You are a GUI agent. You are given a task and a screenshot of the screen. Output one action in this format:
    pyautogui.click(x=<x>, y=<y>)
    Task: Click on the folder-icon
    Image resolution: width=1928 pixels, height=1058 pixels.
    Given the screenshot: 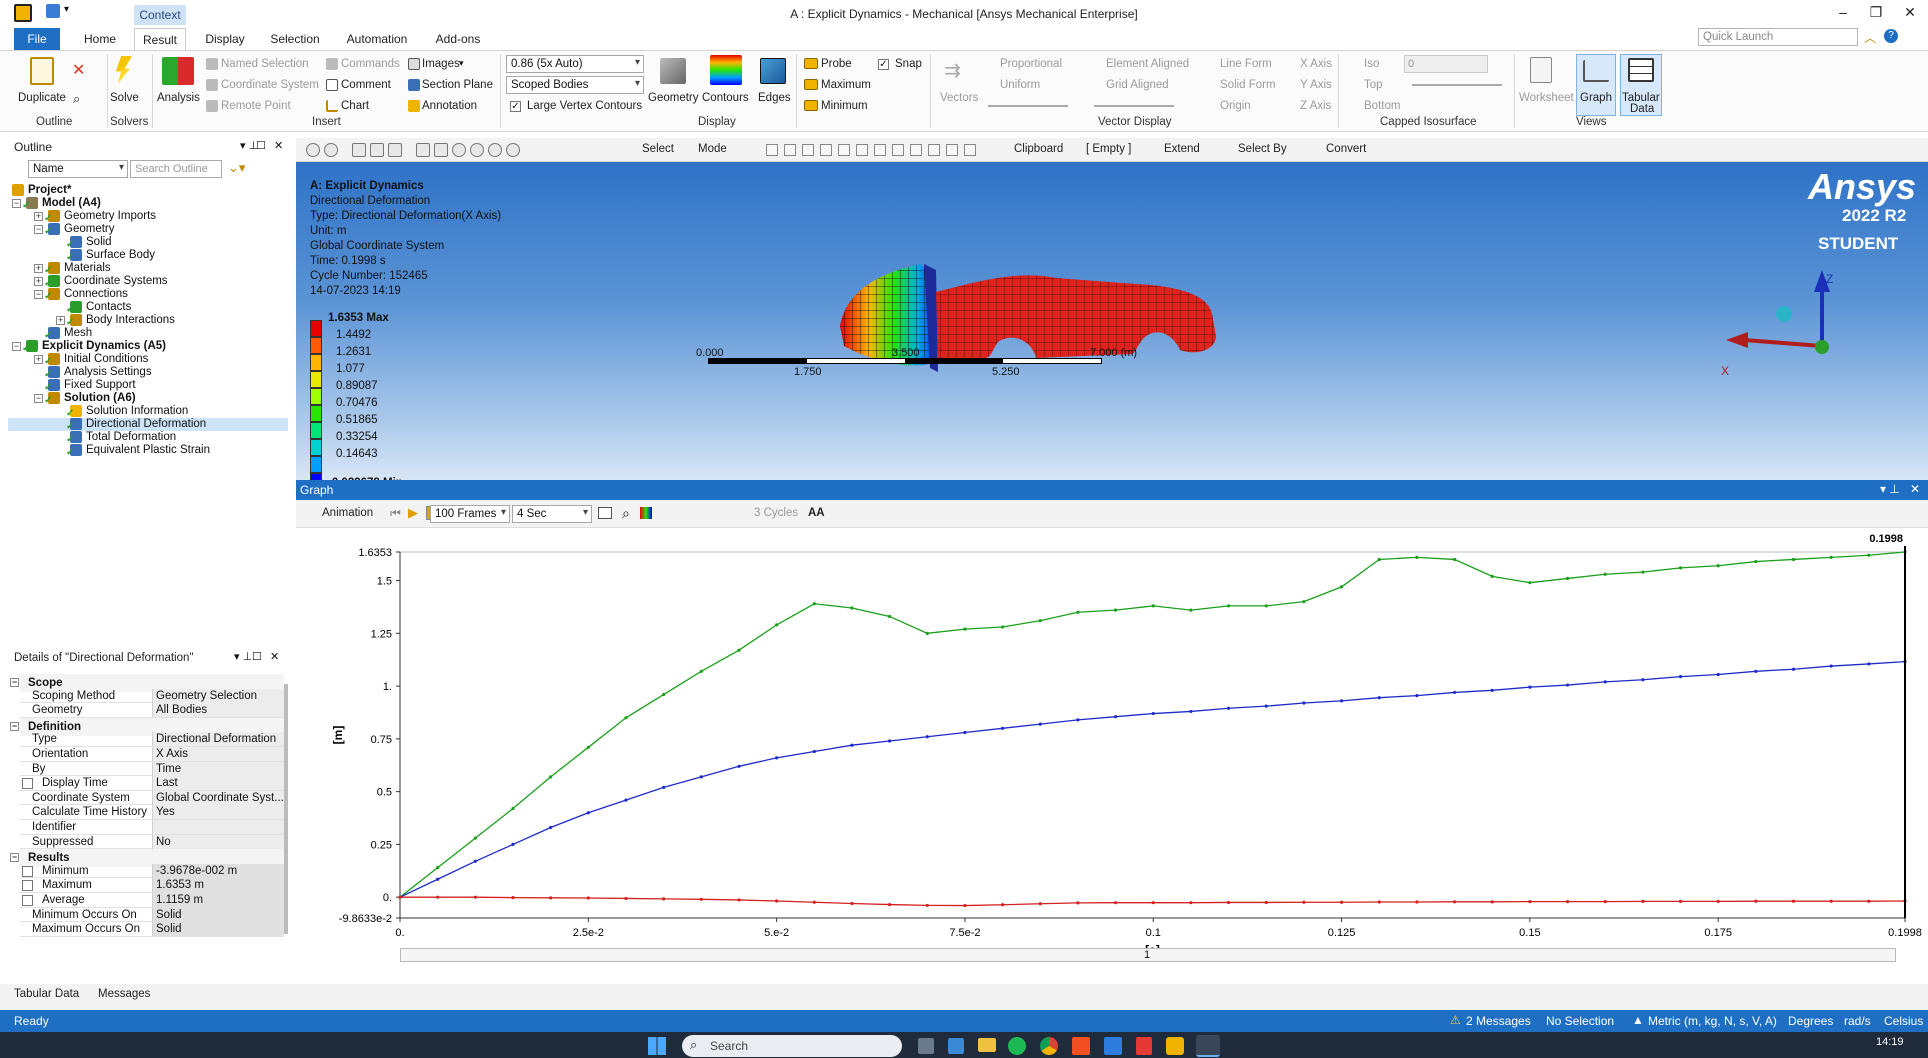 What is the action you would take?
    pyautogui.click(x=987, y=1045)
    